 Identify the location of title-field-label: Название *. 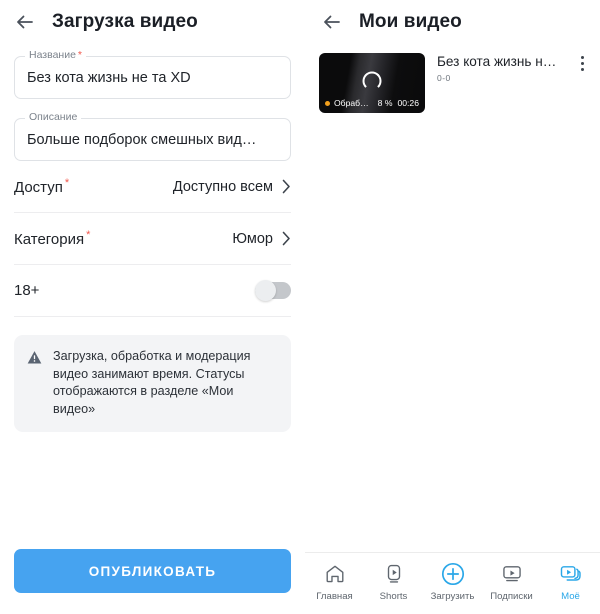
(56, 55).